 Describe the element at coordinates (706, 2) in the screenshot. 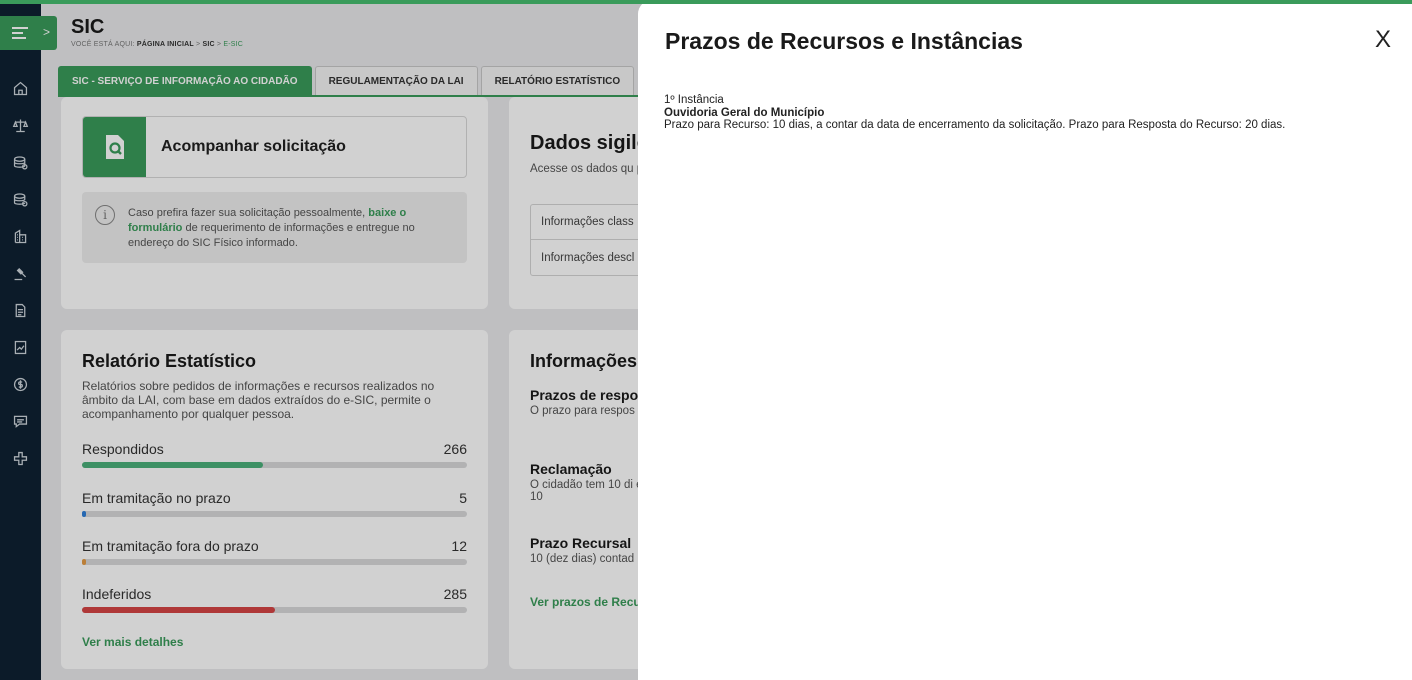

I see `top-accent-line` at that location.